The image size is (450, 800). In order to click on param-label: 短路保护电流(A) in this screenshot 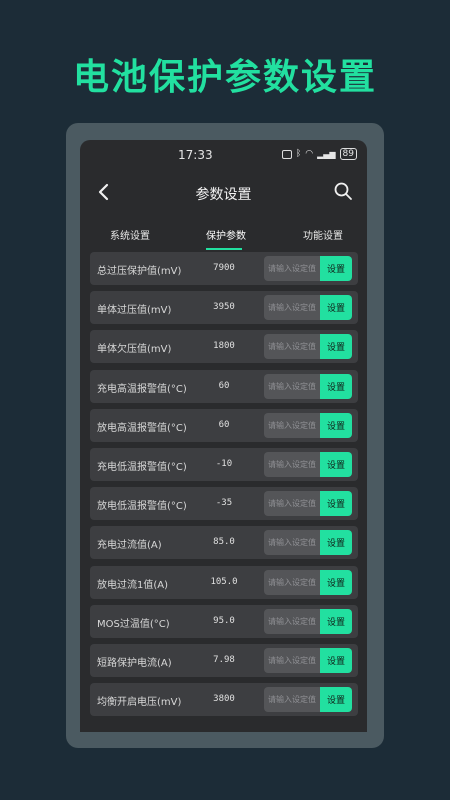, I will do `click(134, 663)`.